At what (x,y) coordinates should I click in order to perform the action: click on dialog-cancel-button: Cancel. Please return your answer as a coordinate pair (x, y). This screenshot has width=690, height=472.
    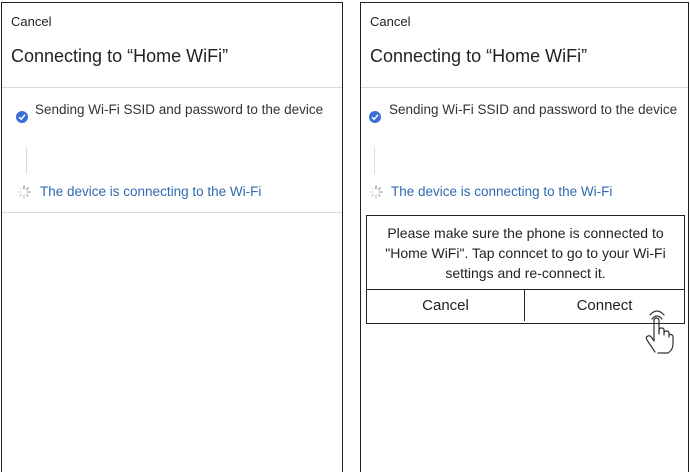
    Looking at the image, I should click on (446, 305).